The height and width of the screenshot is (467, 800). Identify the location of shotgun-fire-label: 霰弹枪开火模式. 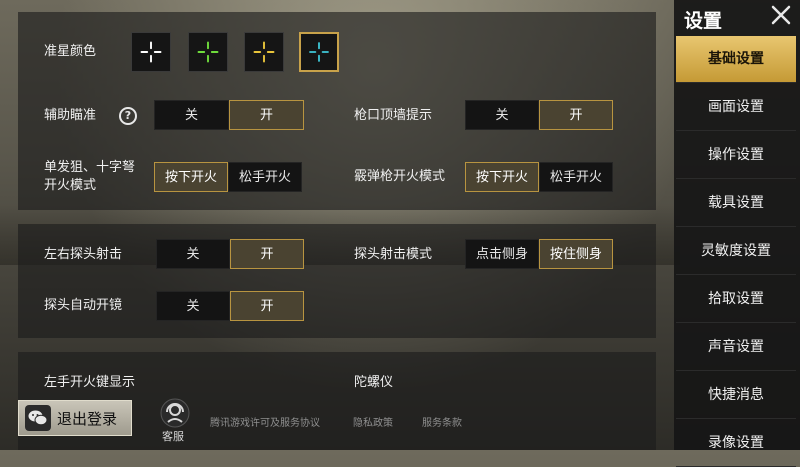
(400, 176).